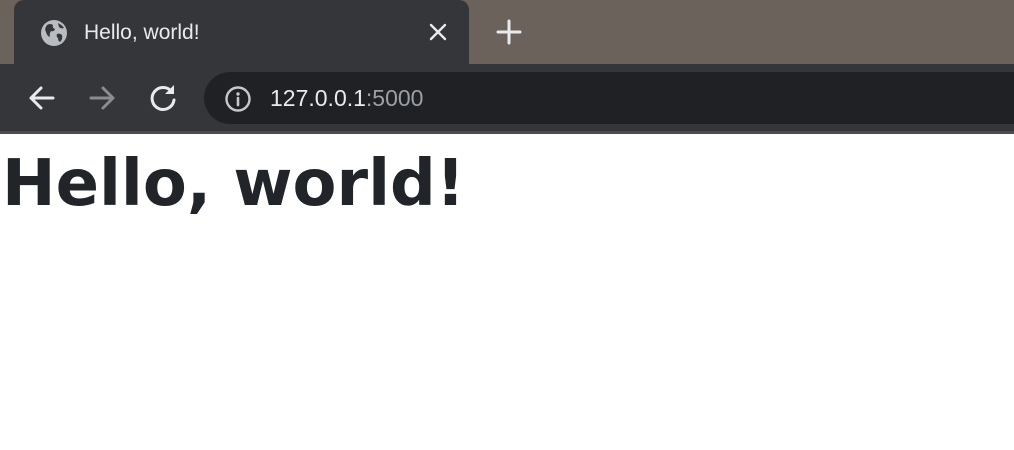 This screenshot has width=1014, height=450. I want to click on plus-icon, so click(509, 32).